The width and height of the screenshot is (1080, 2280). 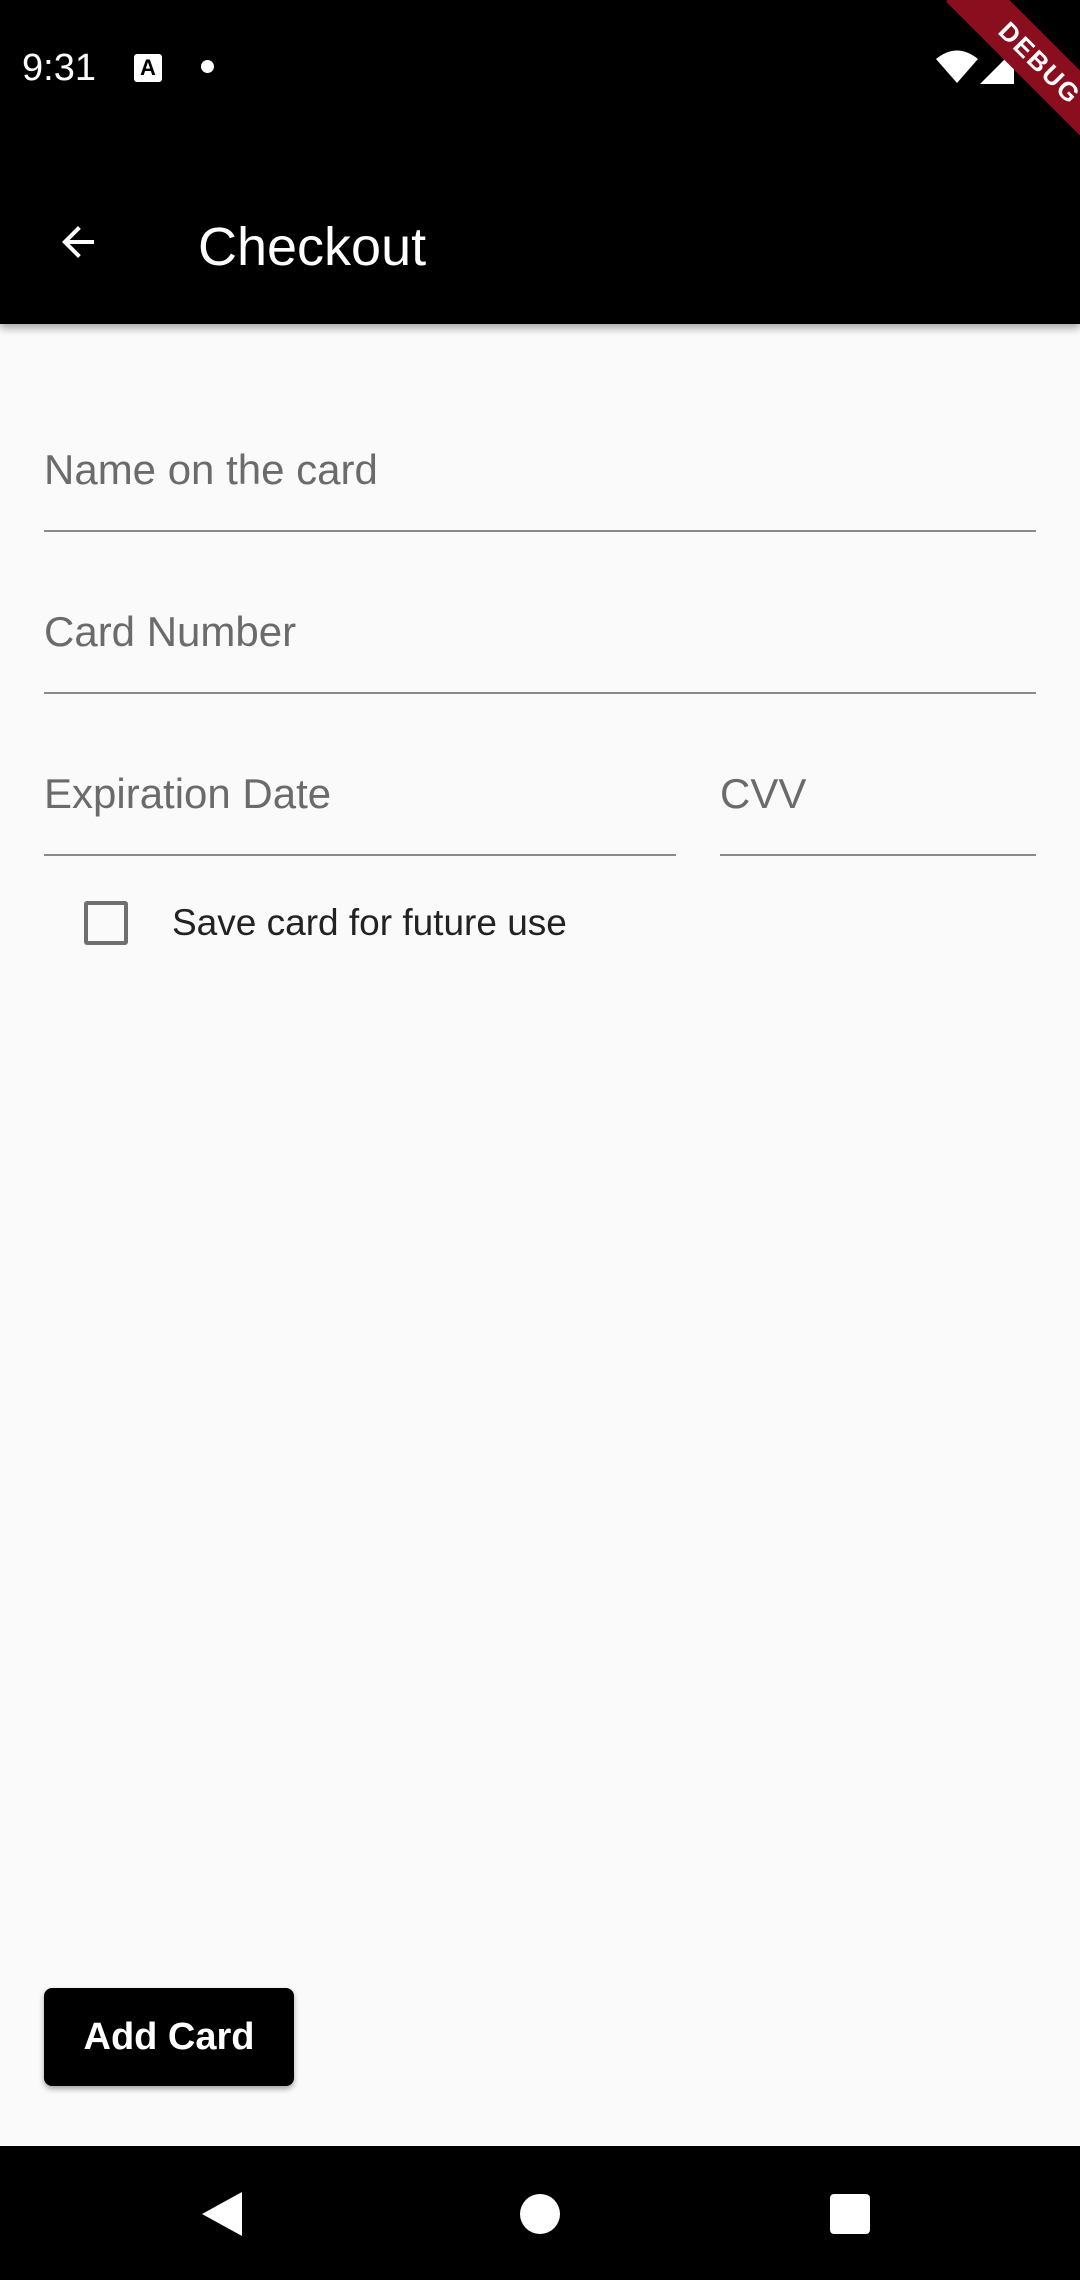 What do you see at coordinates (850, 2214) in the screenshot?
I see `nav-recents-icon` at bounding box center [850, 2214].